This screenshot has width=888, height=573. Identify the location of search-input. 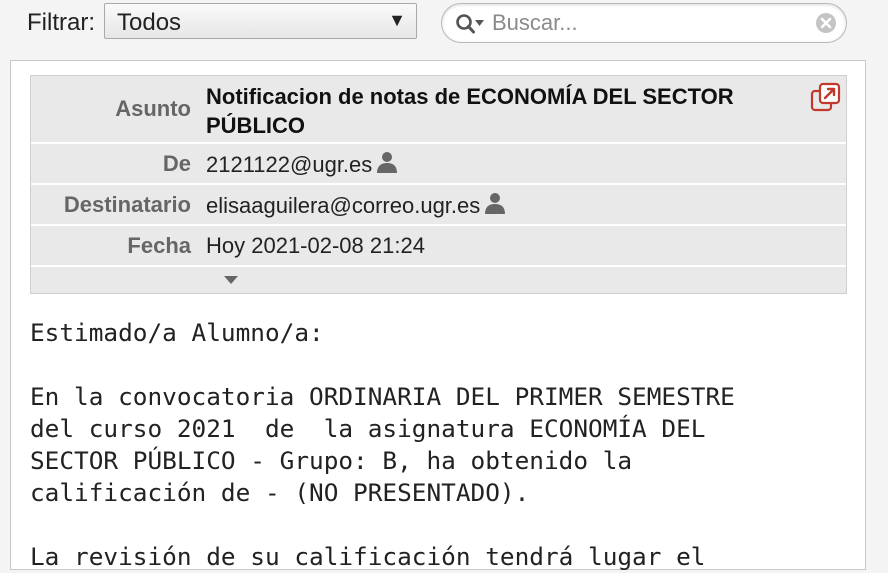
(642, 23).